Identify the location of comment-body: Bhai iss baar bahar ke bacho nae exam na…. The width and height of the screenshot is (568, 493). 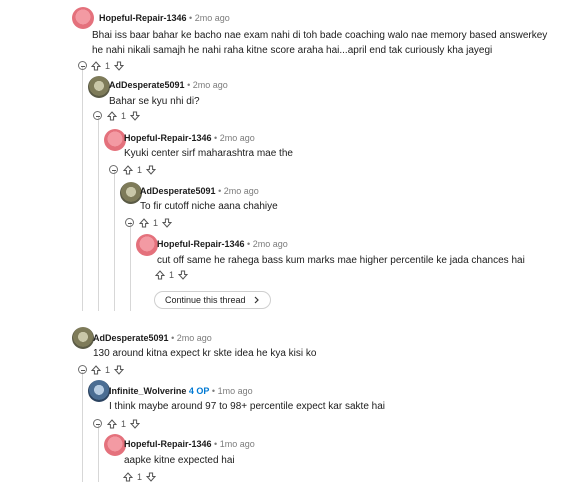
(320, 43).